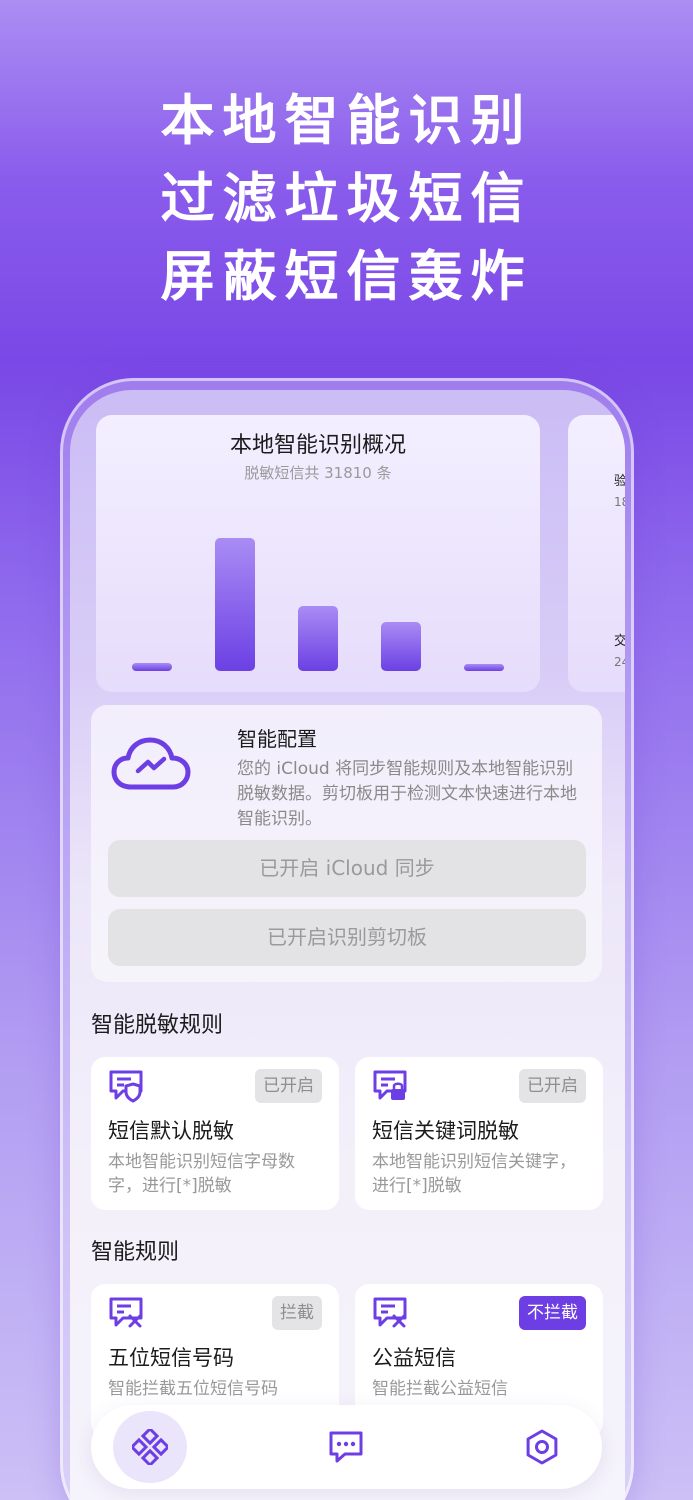  I want to click on gear-icon, so click(542, 1447).